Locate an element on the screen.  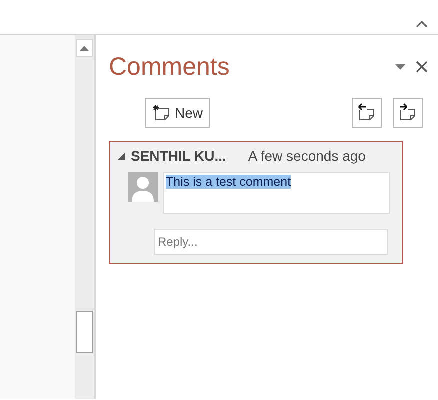
comment-time: A few seconds ago is located at coordinates (307, 156).